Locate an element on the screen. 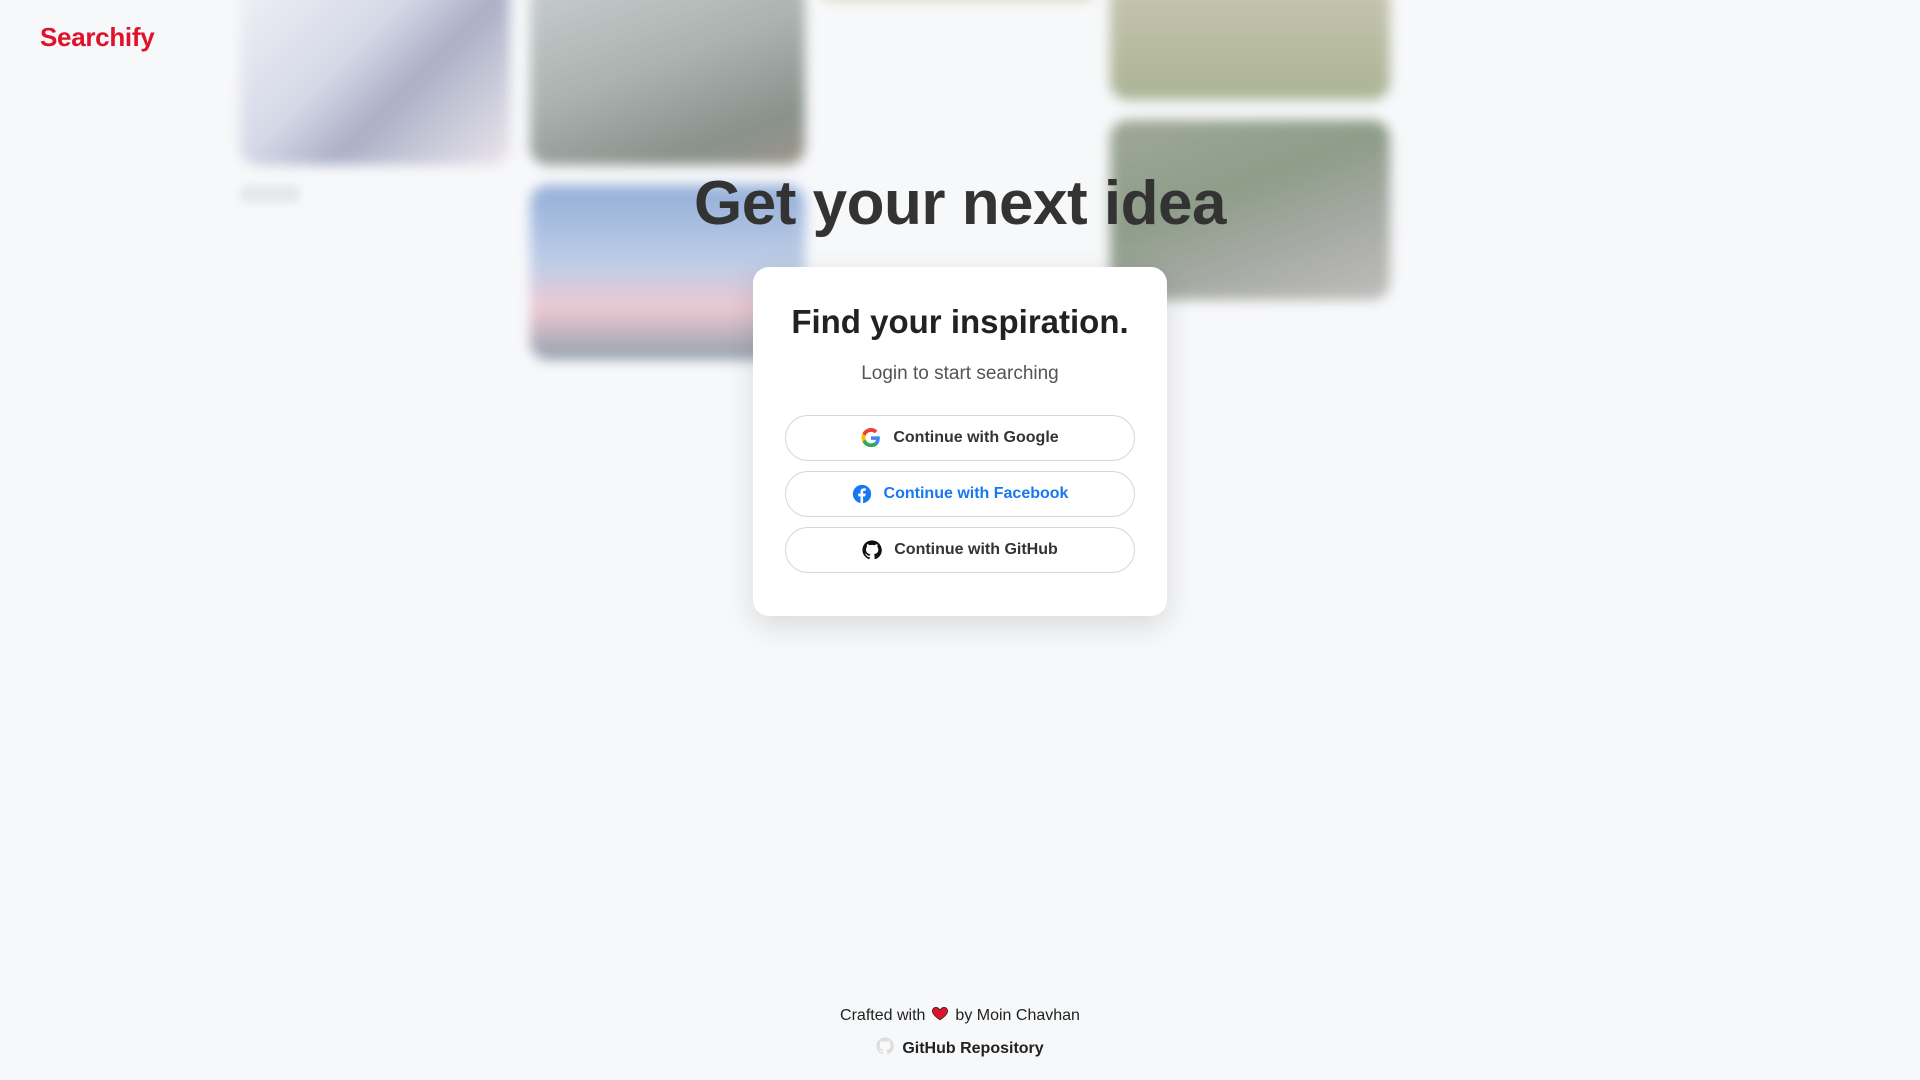  crafted-text: Crafted with is located at coordinates (883, 1015).